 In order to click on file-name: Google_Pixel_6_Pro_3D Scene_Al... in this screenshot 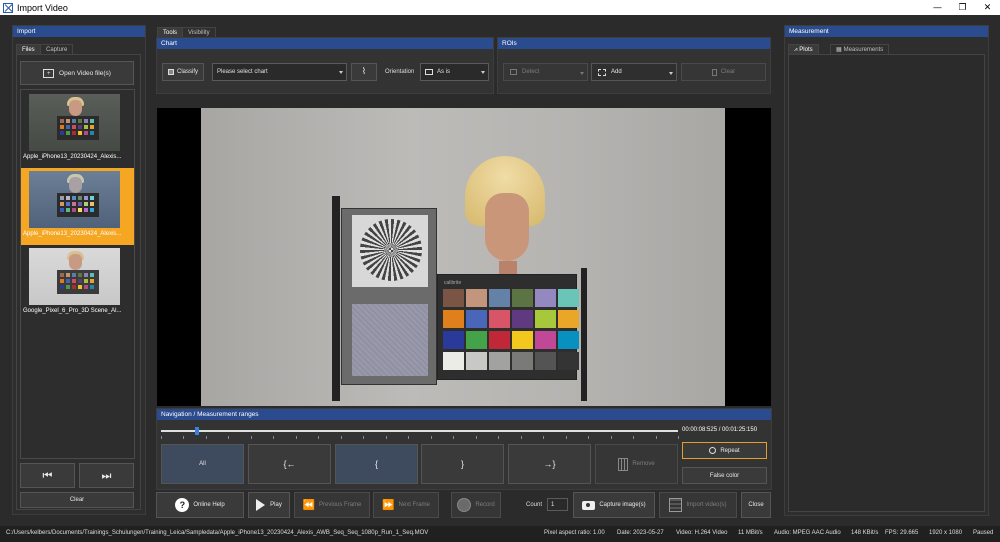, I will do `click(72, 311)`.